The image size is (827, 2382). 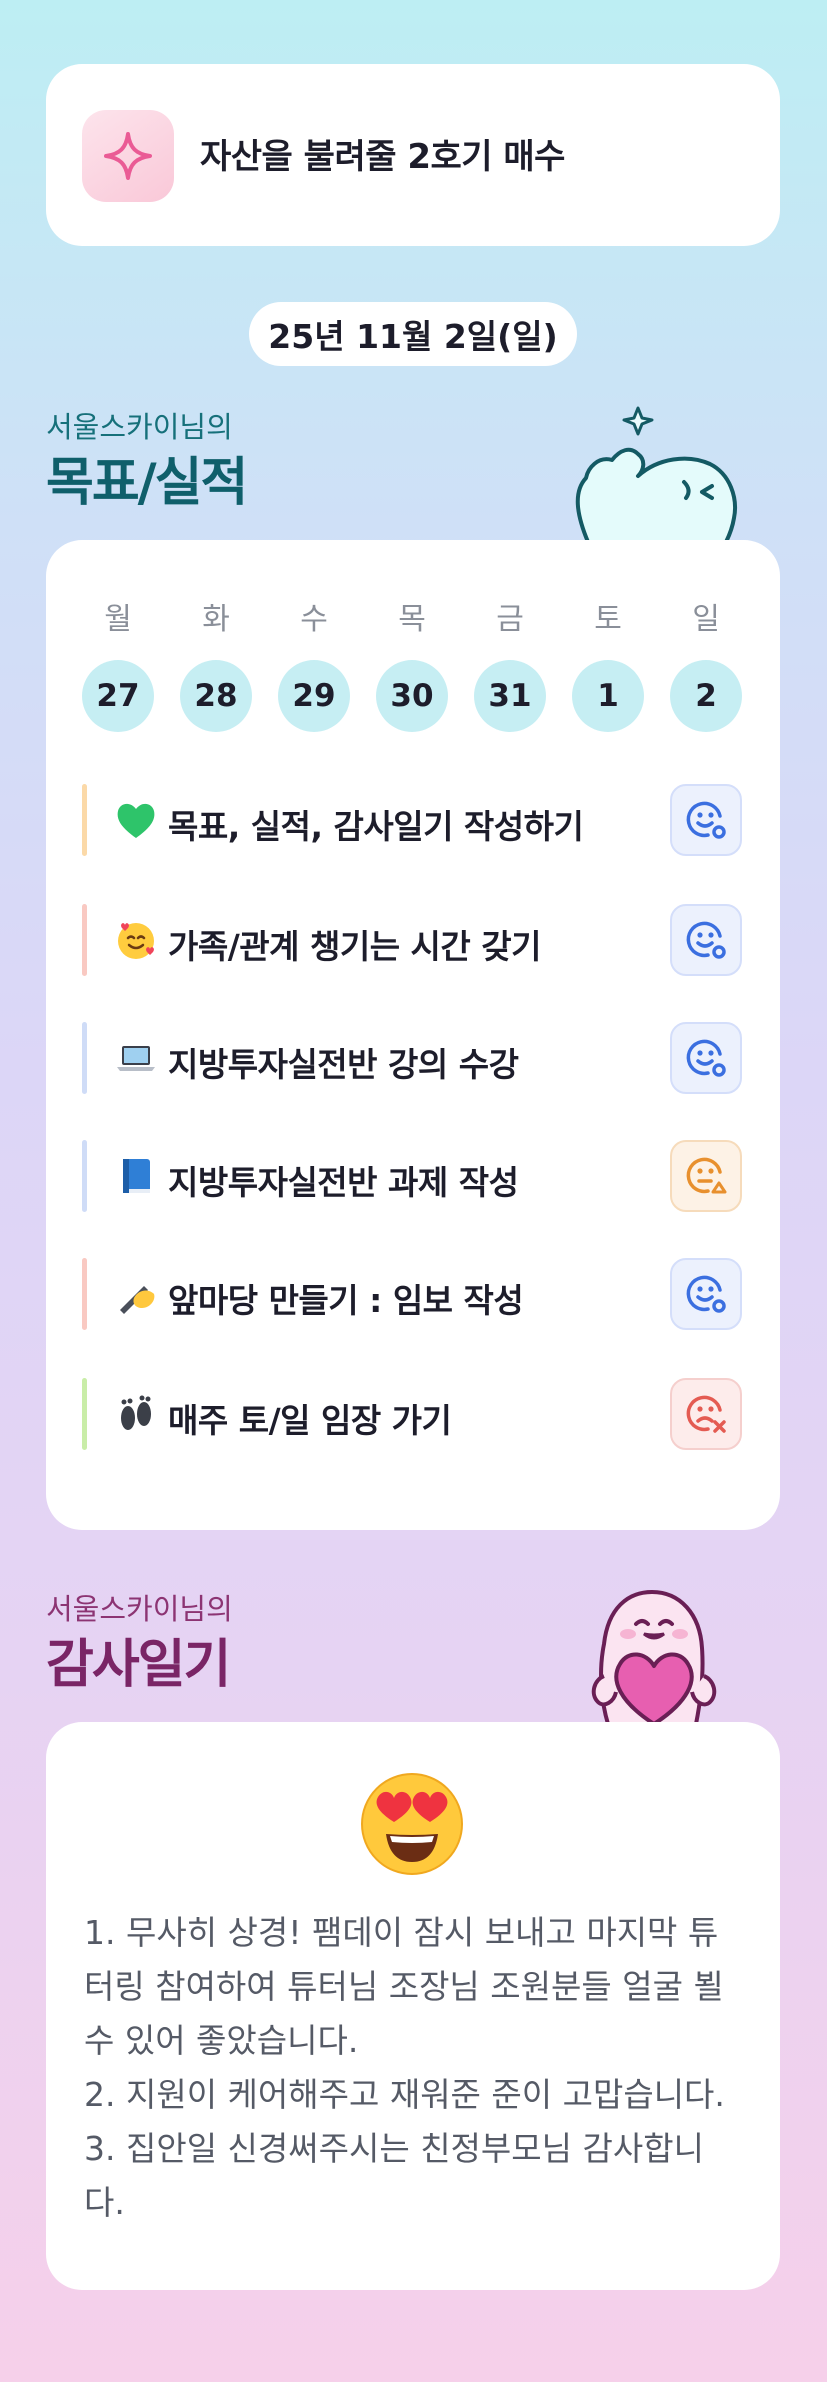 What do you see at coordinates (382, 157) in the screenshot?
I see `goal-title: 자산을 불려줄 2호기 매수` at bounding box center [382, 157].